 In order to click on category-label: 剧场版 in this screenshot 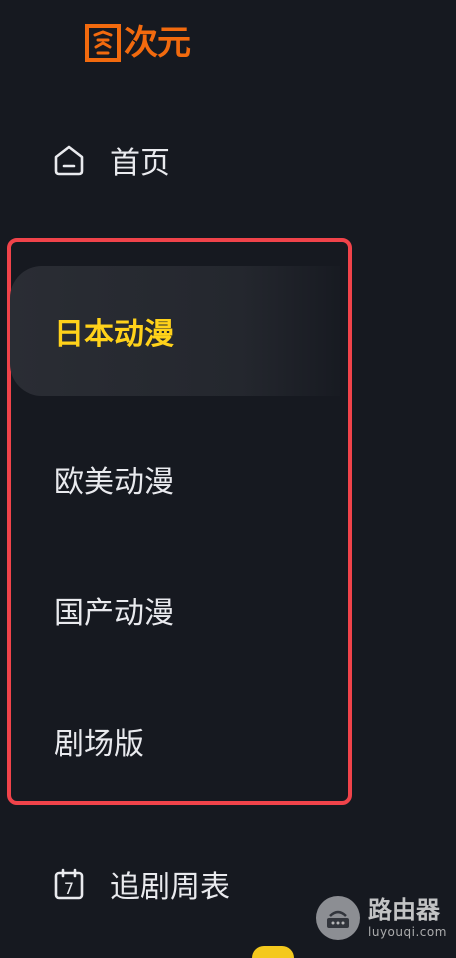, I will do `click(99, 744)`.